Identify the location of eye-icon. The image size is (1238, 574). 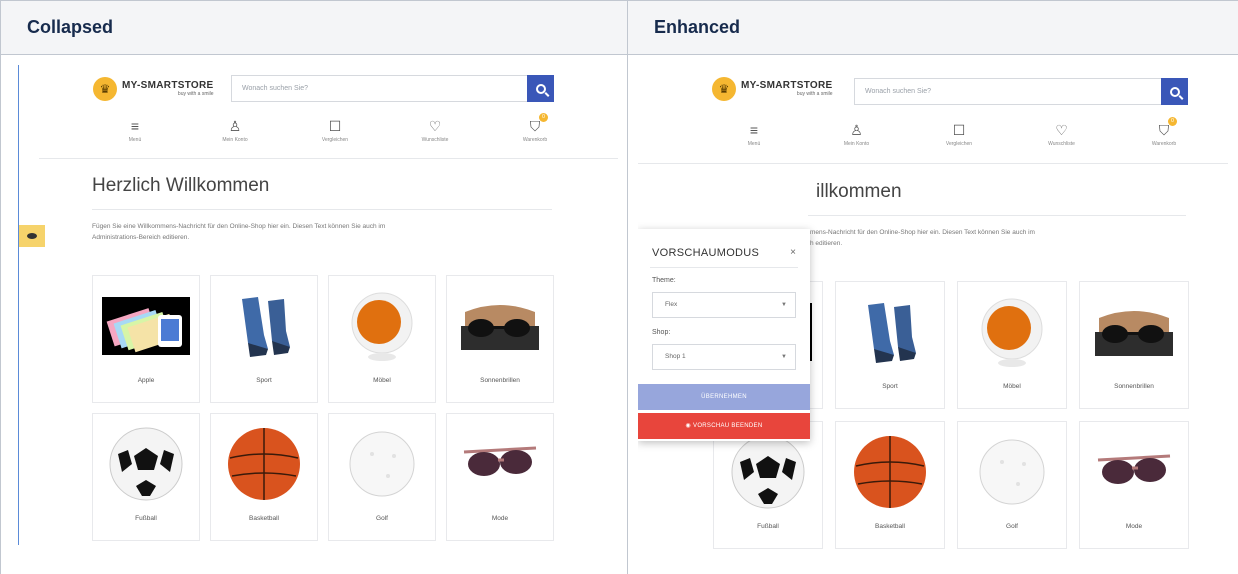
(32, 236).